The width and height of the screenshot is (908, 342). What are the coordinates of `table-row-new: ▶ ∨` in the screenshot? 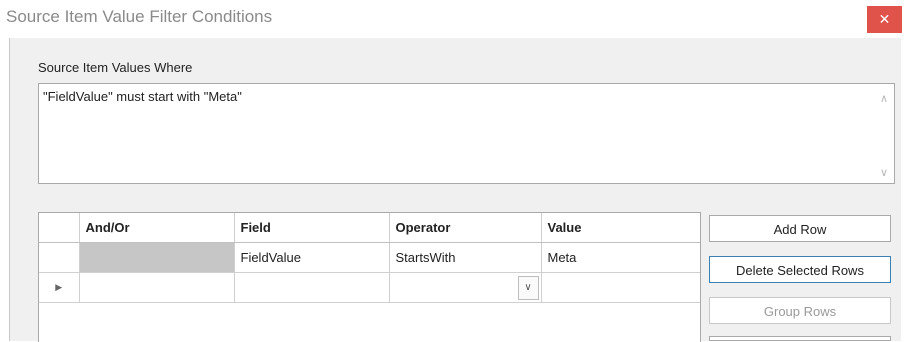 It's located at (369, 287).